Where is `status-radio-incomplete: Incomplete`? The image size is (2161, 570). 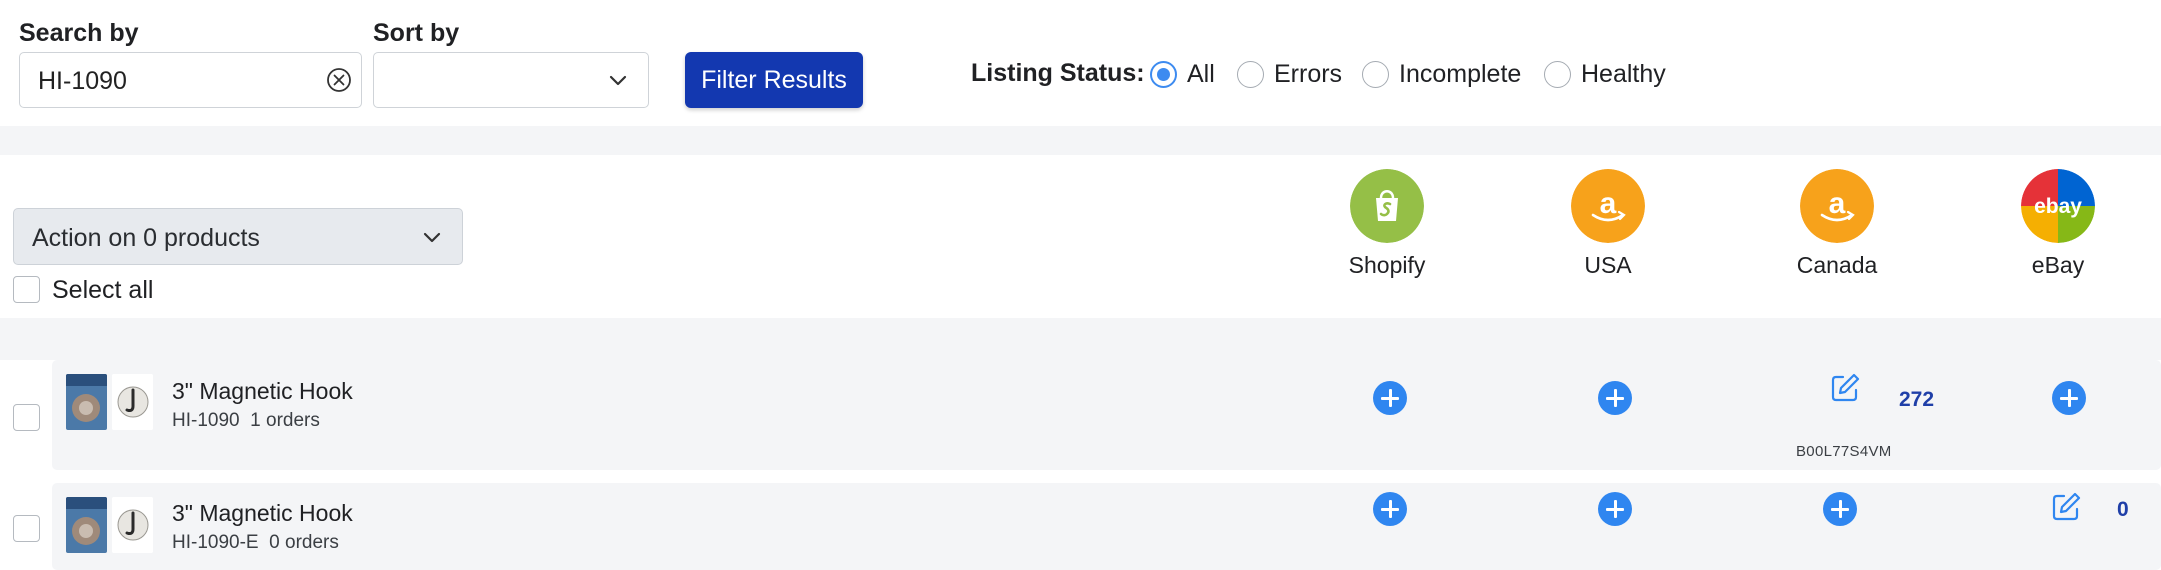 status-radio-incomplete: Incomplete is located at coordinates (1441, 74).